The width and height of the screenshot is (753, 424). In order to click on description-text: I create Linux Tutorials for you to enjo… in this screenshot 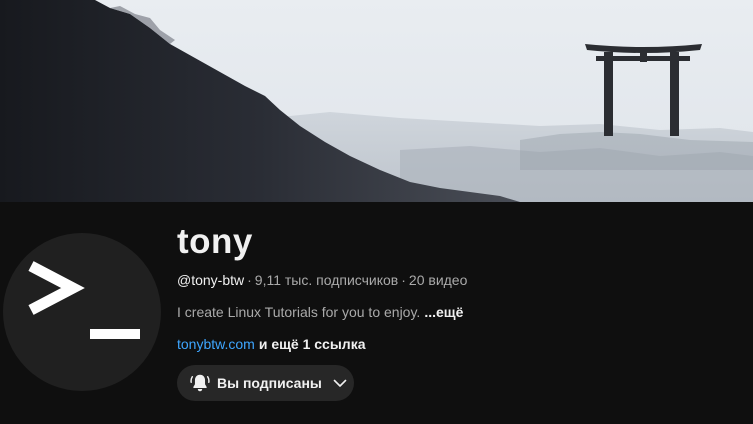, I will do `click(299, 312)`.